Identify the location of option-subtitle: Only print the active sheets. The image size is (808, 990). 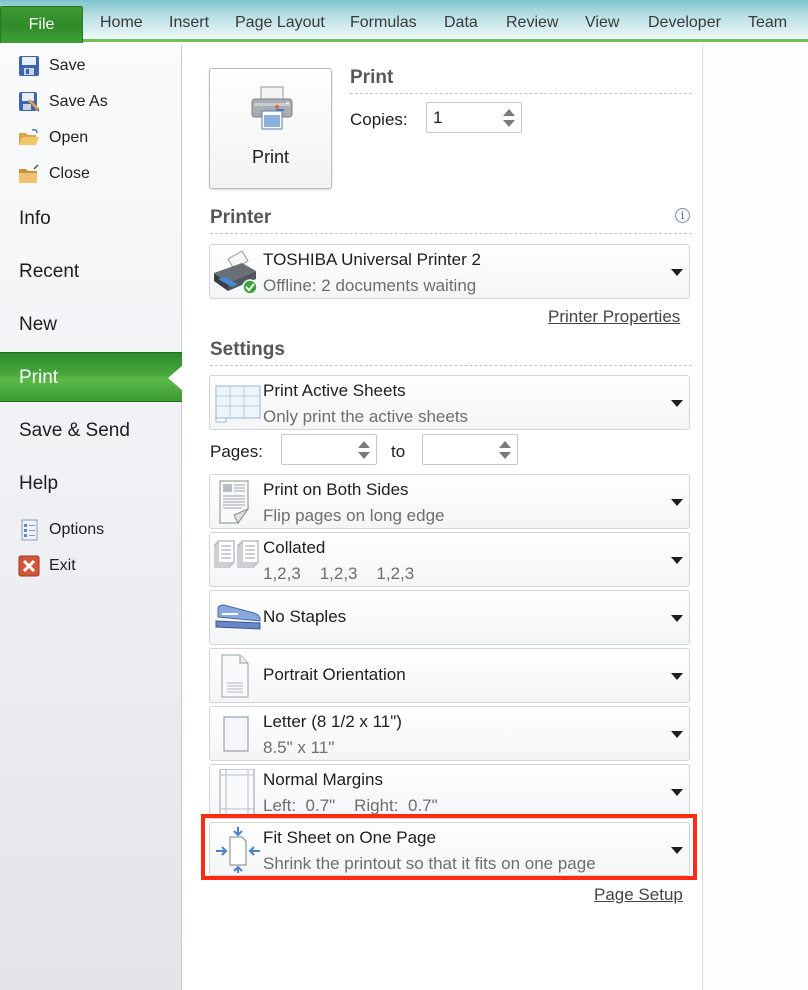
(366, 416).